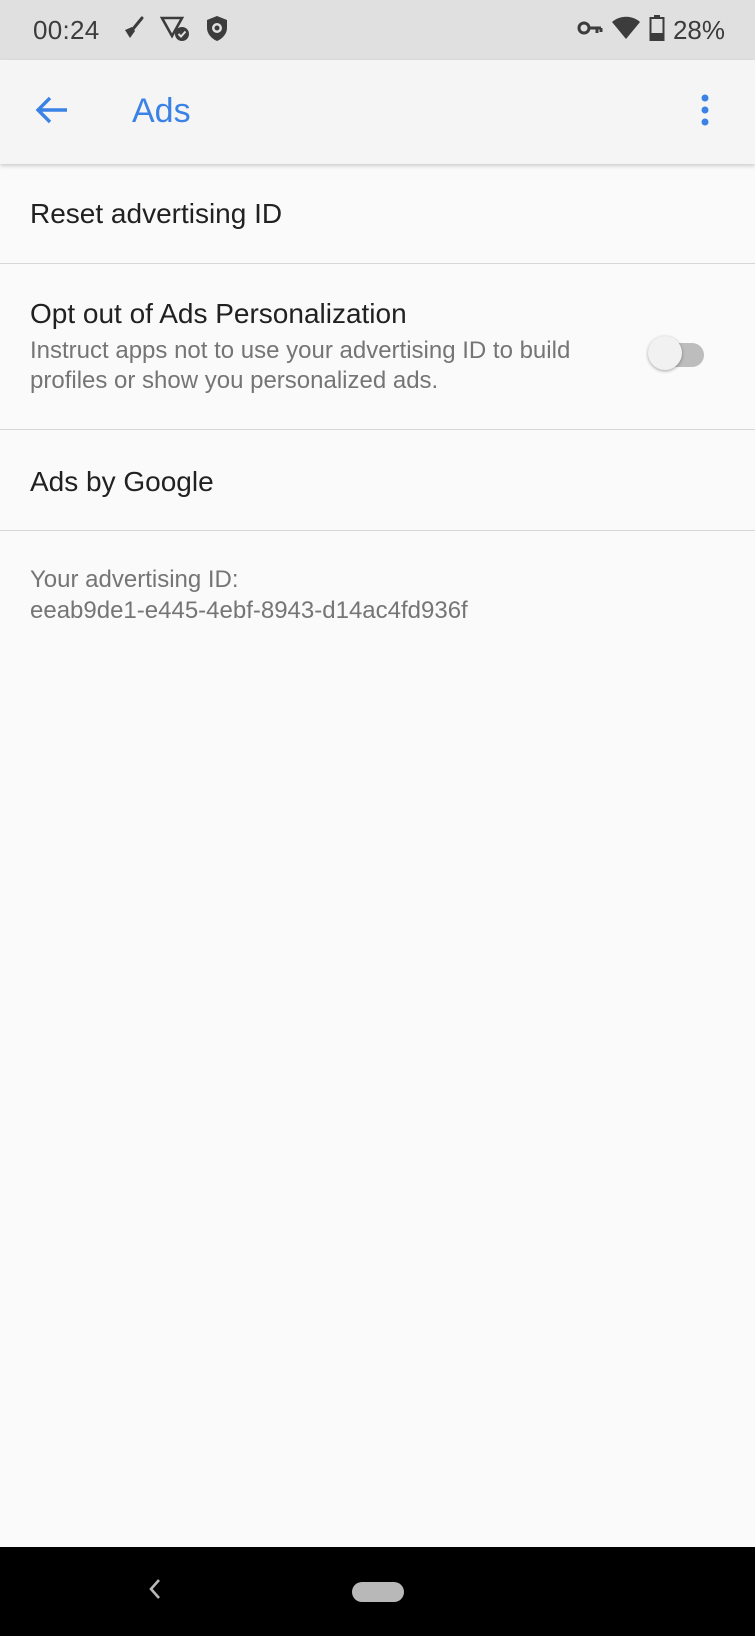 This screenshot has height=1636, width=755. I want to click on nav-back-icon, so click(155, 1591).